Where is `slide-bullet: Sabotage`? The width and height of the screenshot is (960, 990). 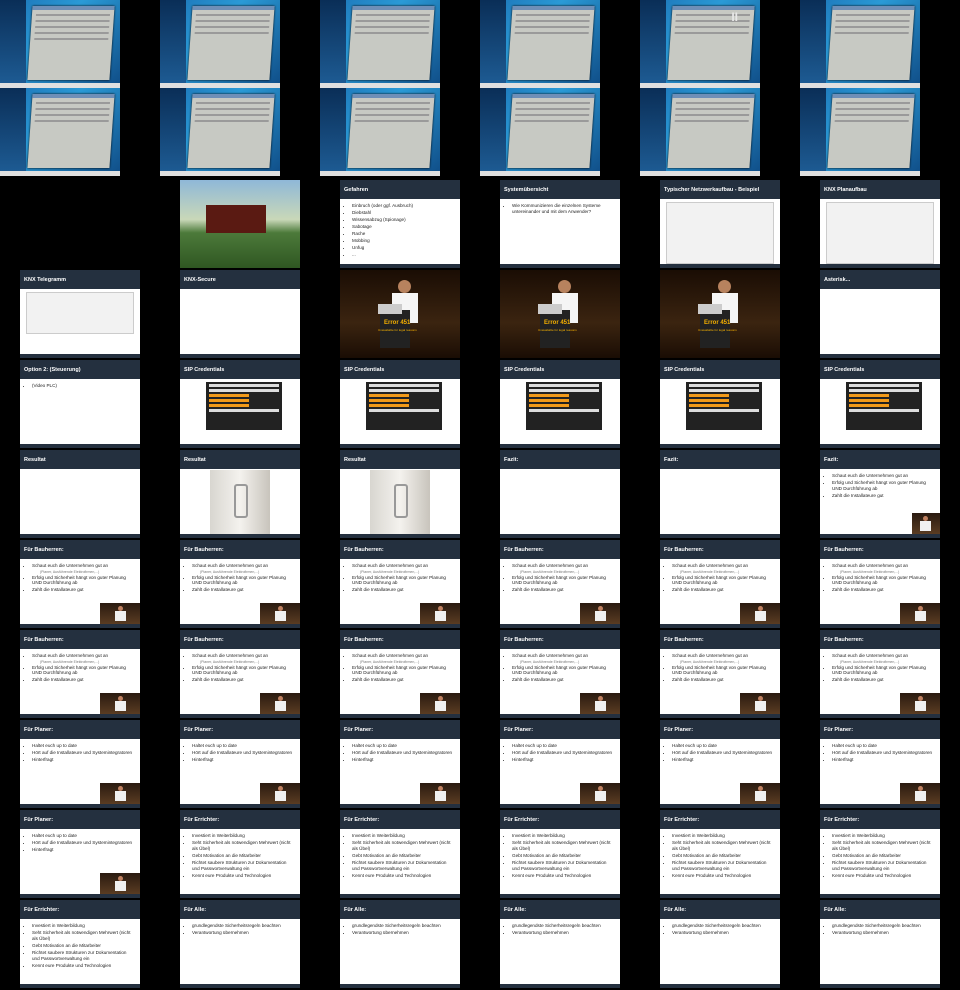
slide-bullet: Sabotage is located at coordinates (403, 227).